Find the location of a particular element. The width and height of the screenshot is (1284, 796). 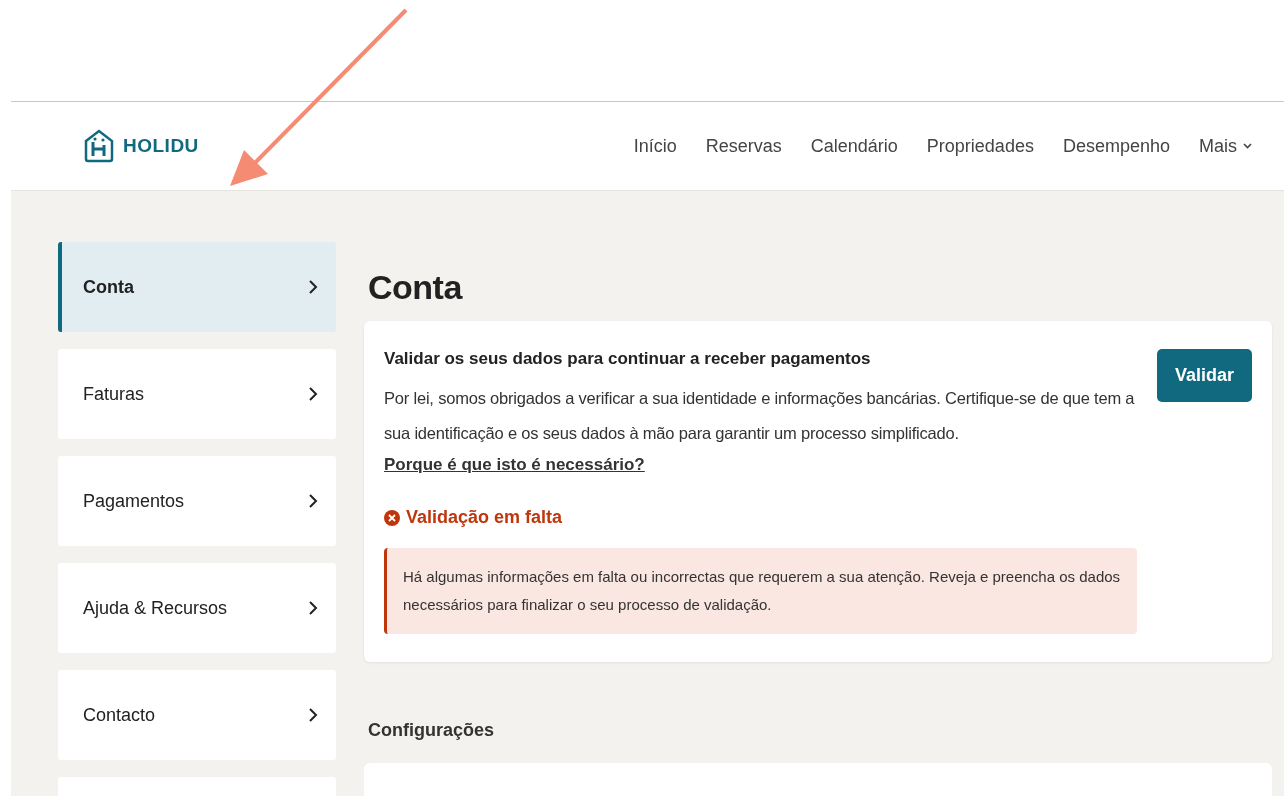

nav-link: Início is located at coordinates (655, 146).